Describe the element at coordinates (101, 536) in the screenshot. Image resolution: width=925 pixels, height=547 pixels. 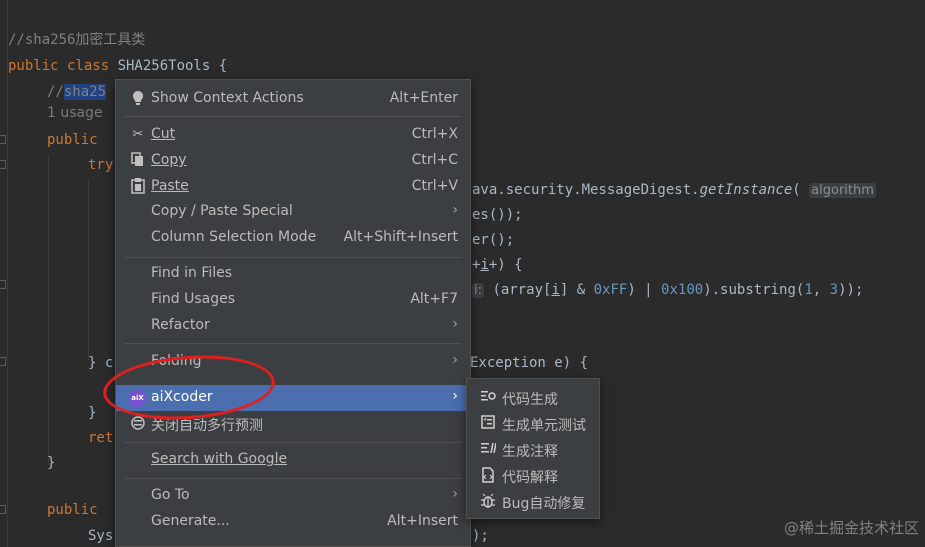
I see `code-line-sys: Sys` at that location.